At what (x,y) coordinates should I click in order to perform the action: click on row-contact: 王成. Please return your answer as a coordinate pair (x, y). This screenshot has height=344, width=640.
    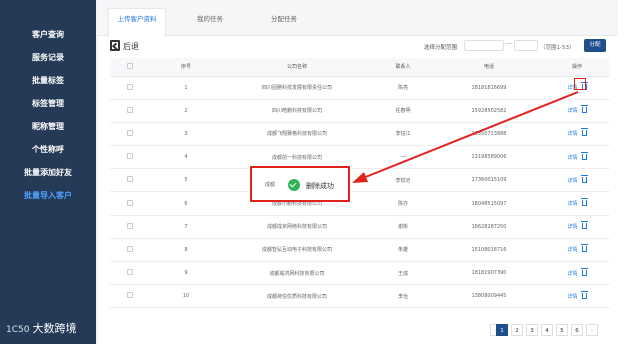
    Looking at the image, I should click on (403, 273).